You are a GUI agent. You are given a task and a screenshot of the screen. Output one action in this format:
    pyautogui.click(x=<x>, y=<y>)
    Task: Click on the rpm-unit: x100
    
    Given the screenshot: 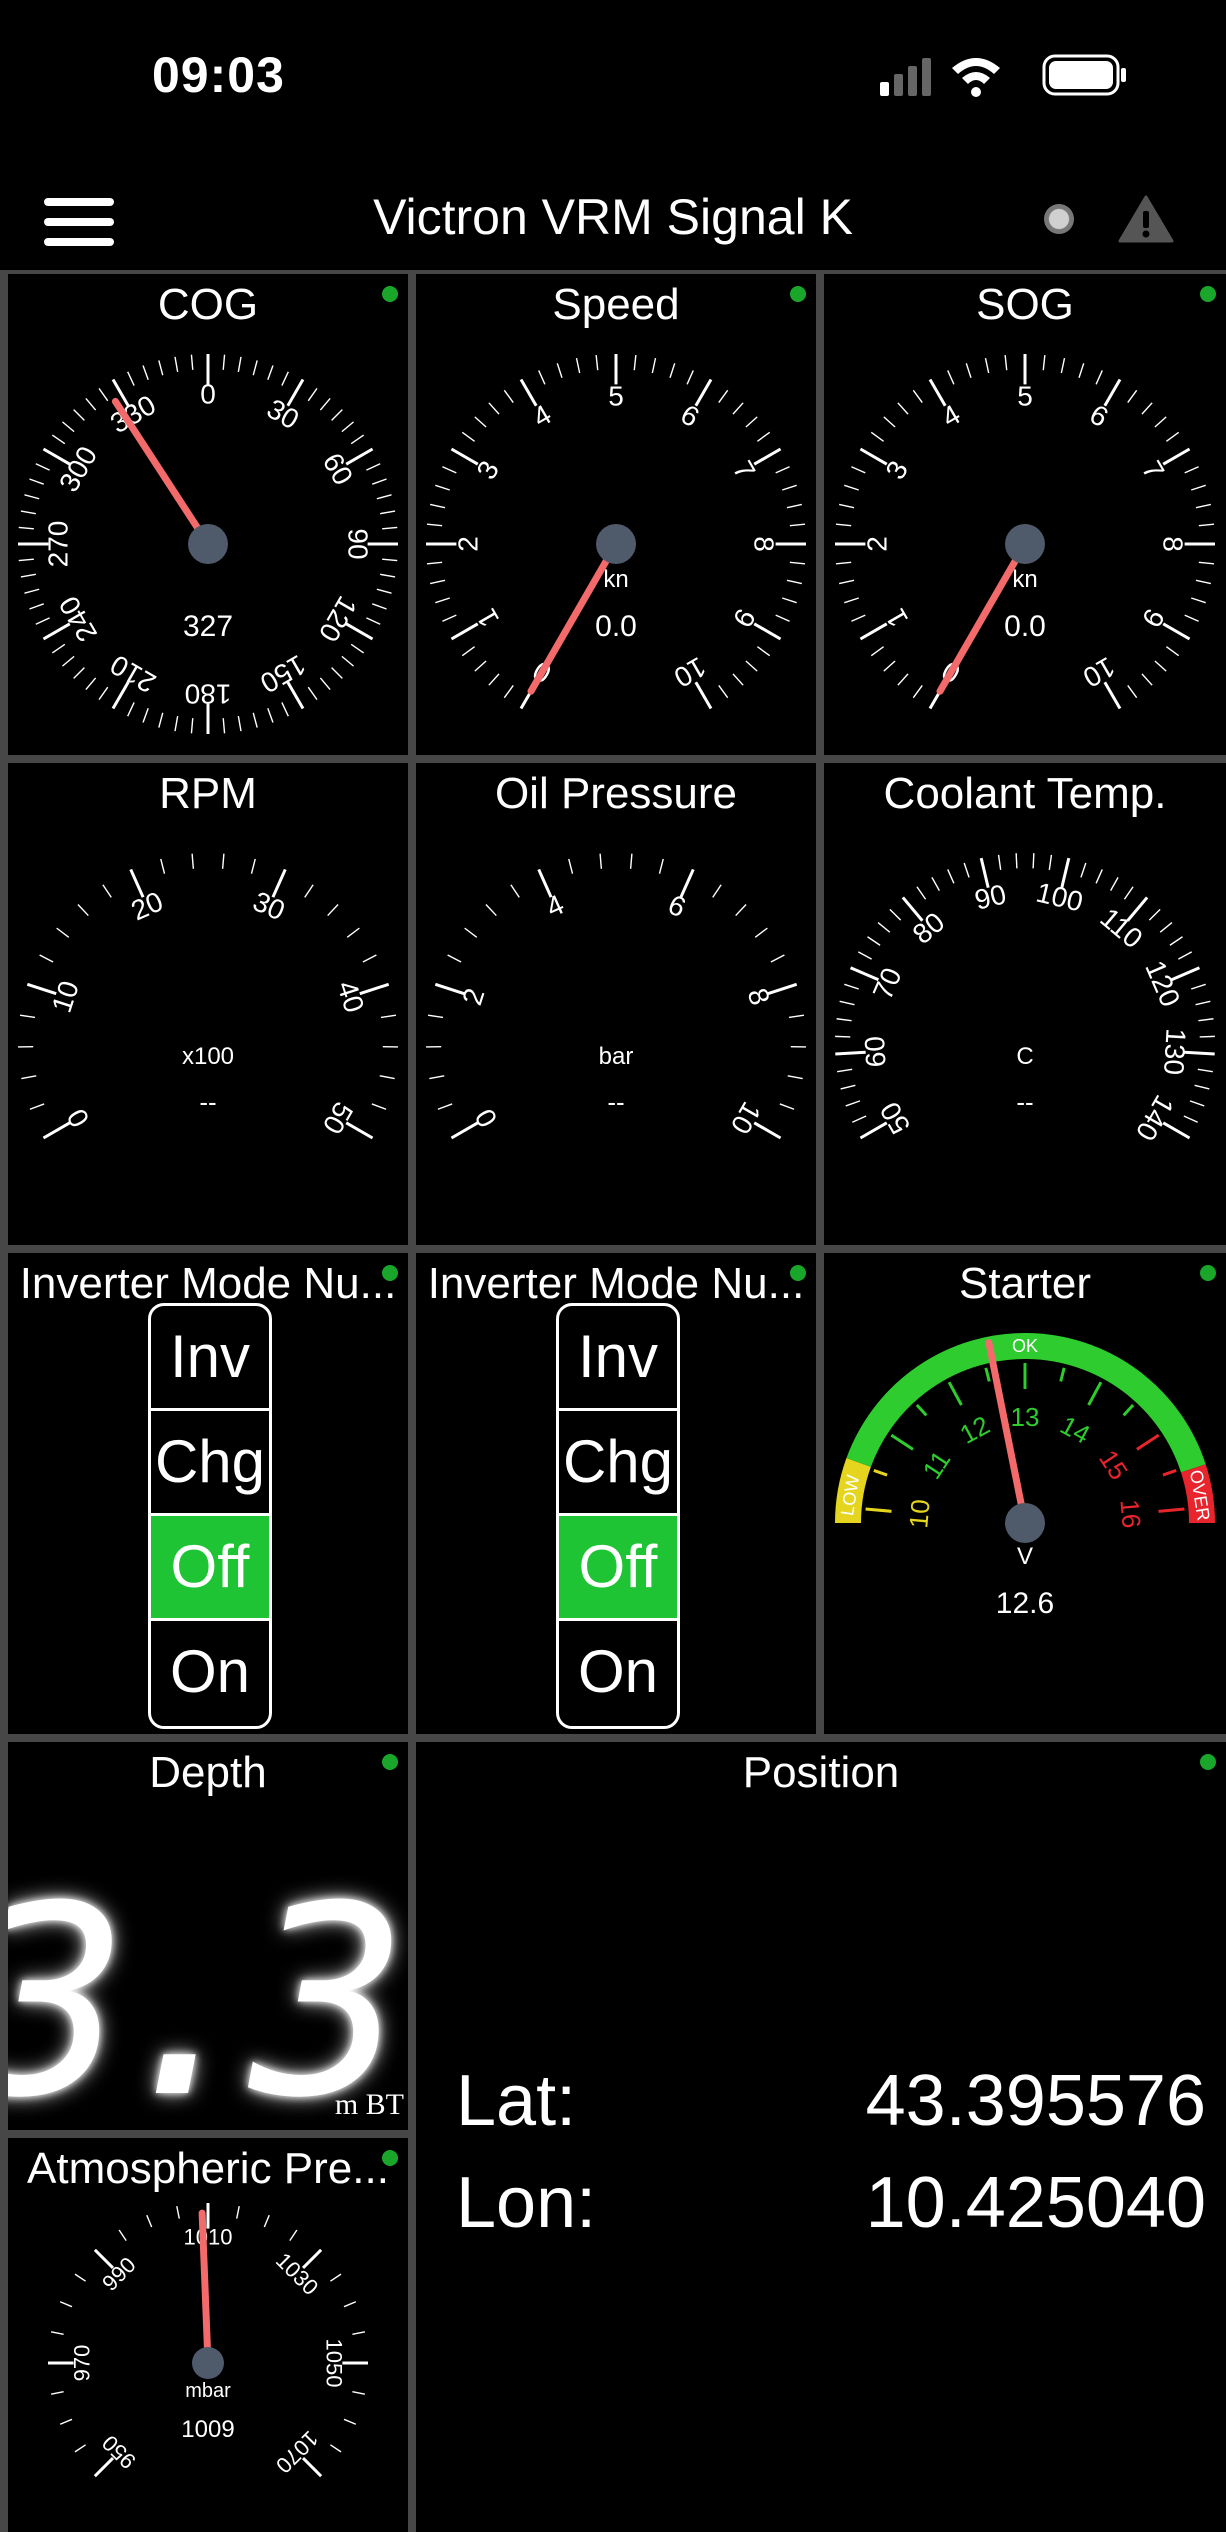 What is the action you would take?
    pyautogui.click(x=208, y=1056)
    